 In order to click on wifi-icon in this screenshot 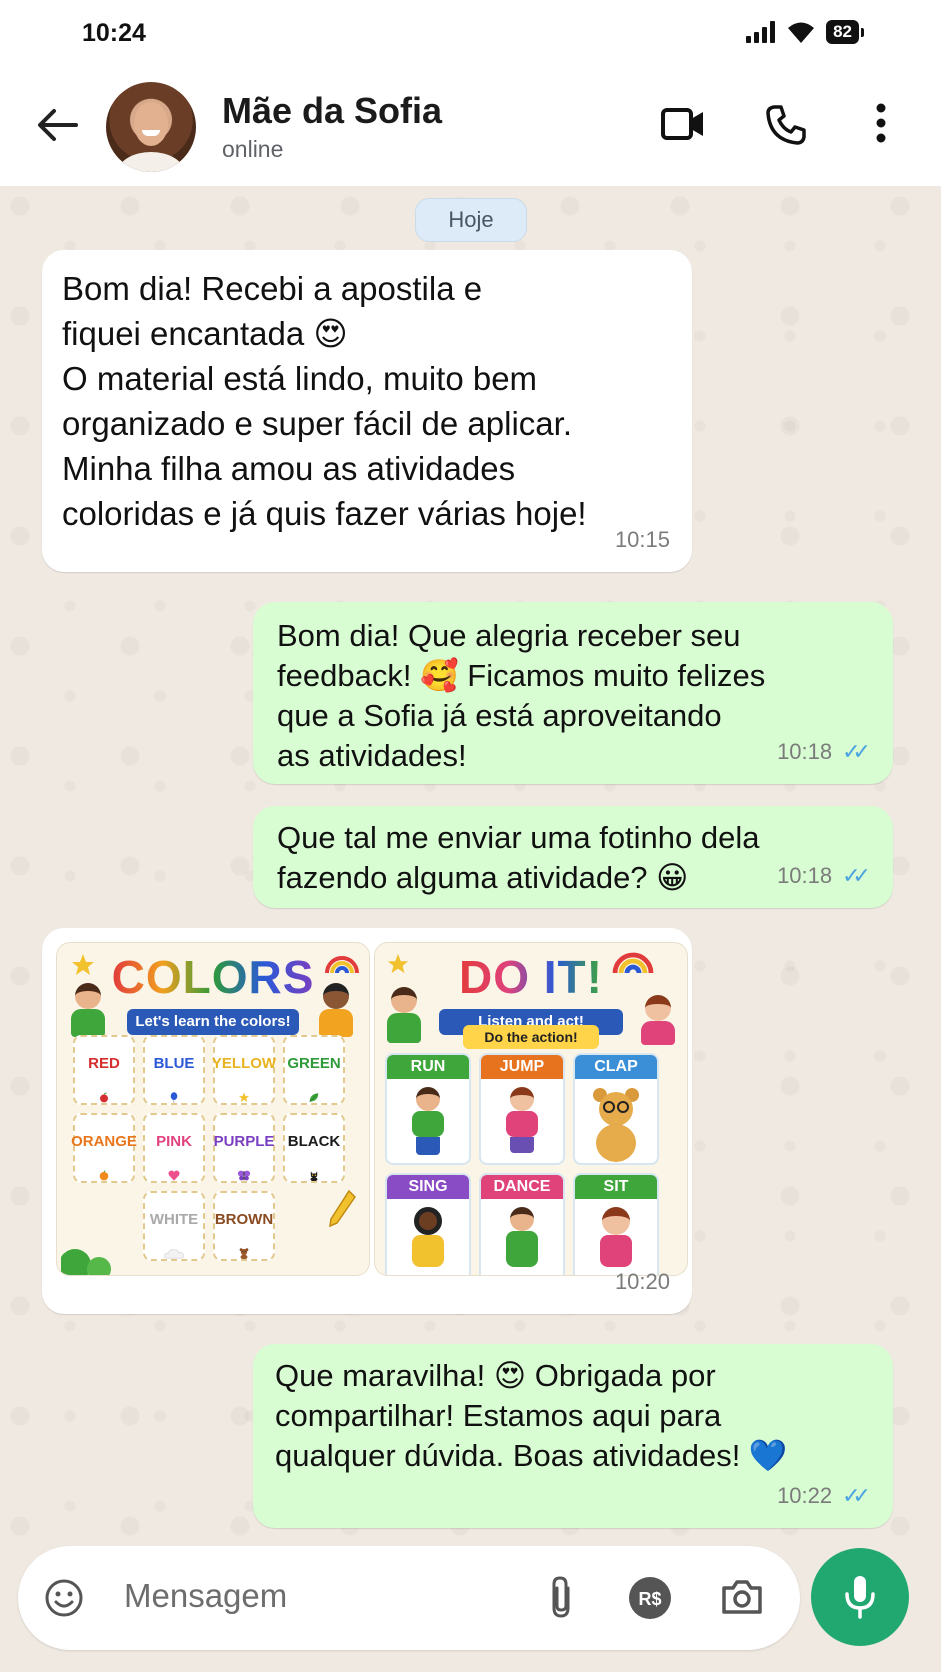, I will do `click(801, 32)`.